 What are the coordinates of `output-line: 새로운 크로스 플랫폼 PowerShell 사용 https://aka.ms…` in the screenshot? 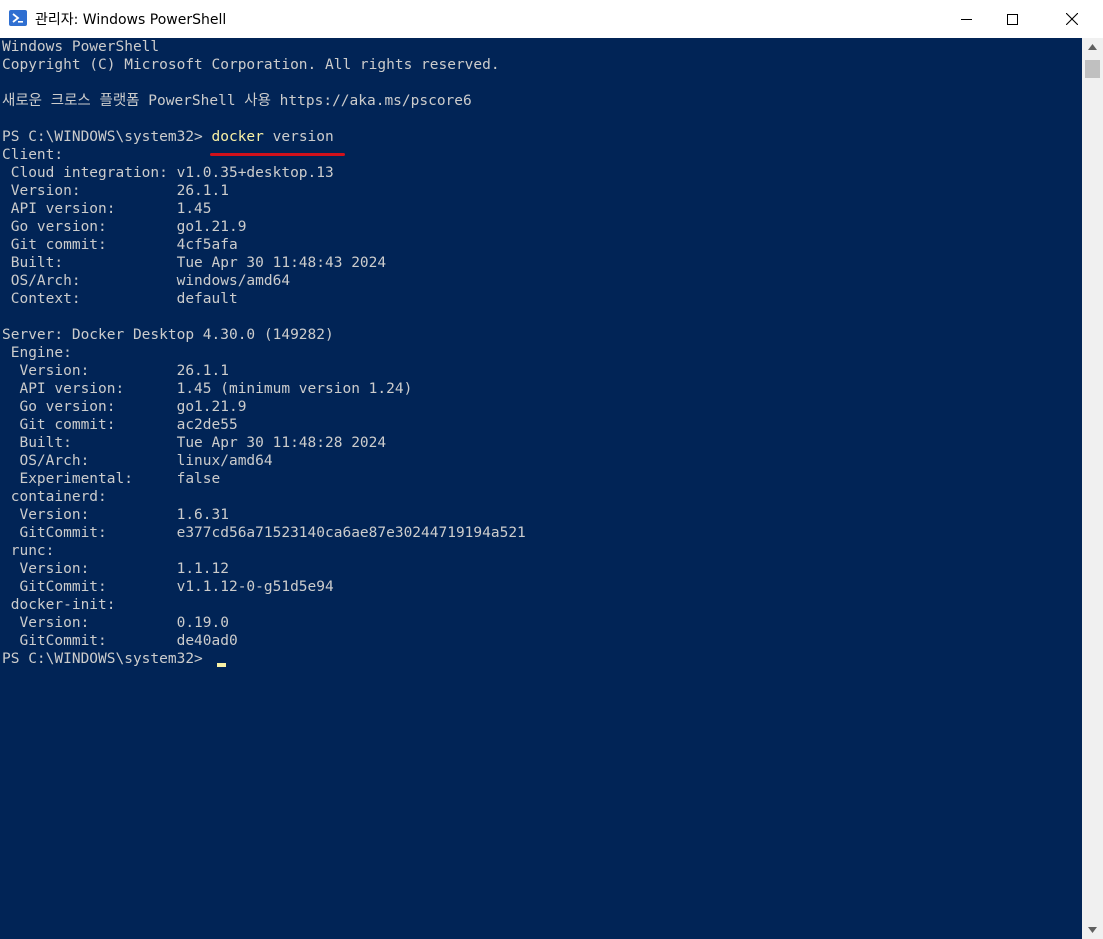 It's located at (237, 101).